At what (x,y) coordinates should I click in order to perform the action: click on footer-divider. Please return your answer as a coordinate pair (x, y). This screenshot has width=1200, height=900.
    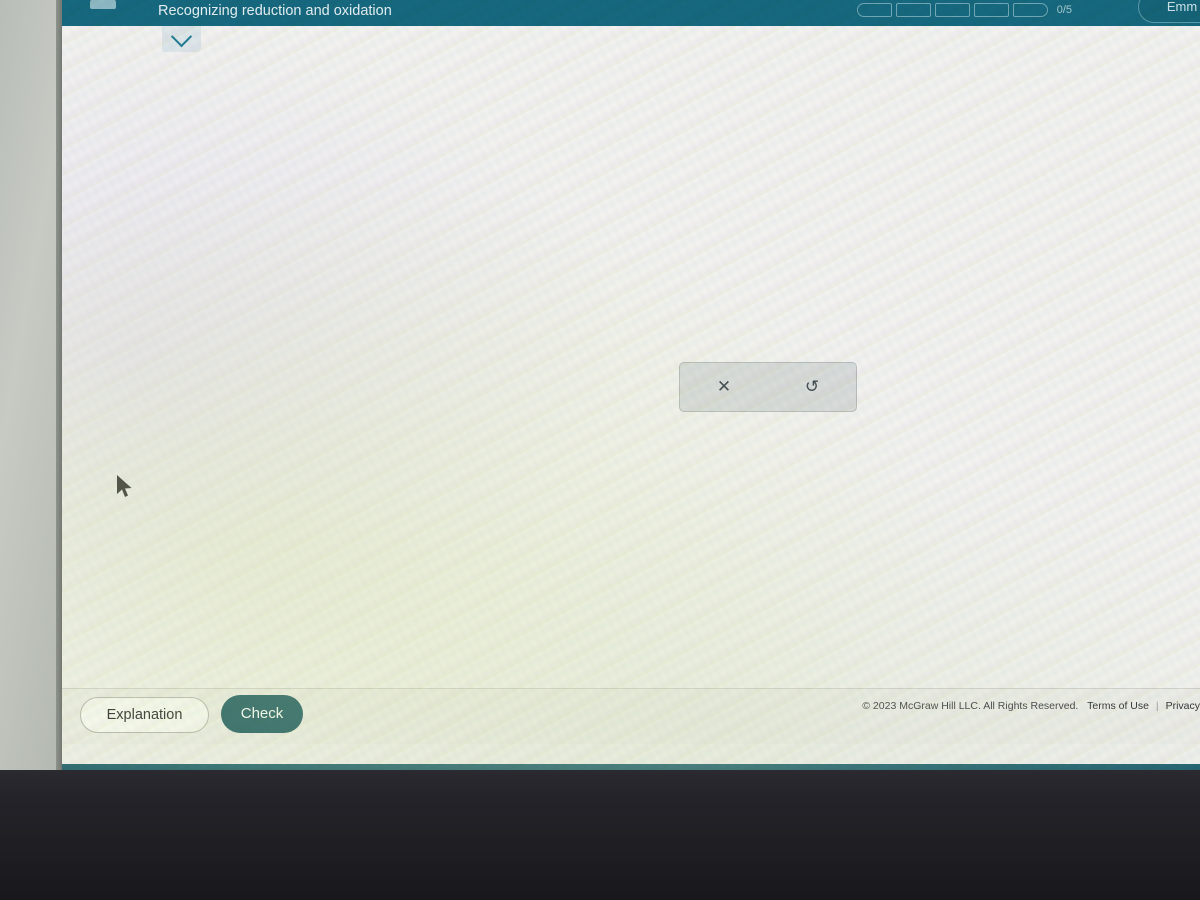
    Looking at the image, I should click on (631, 688).